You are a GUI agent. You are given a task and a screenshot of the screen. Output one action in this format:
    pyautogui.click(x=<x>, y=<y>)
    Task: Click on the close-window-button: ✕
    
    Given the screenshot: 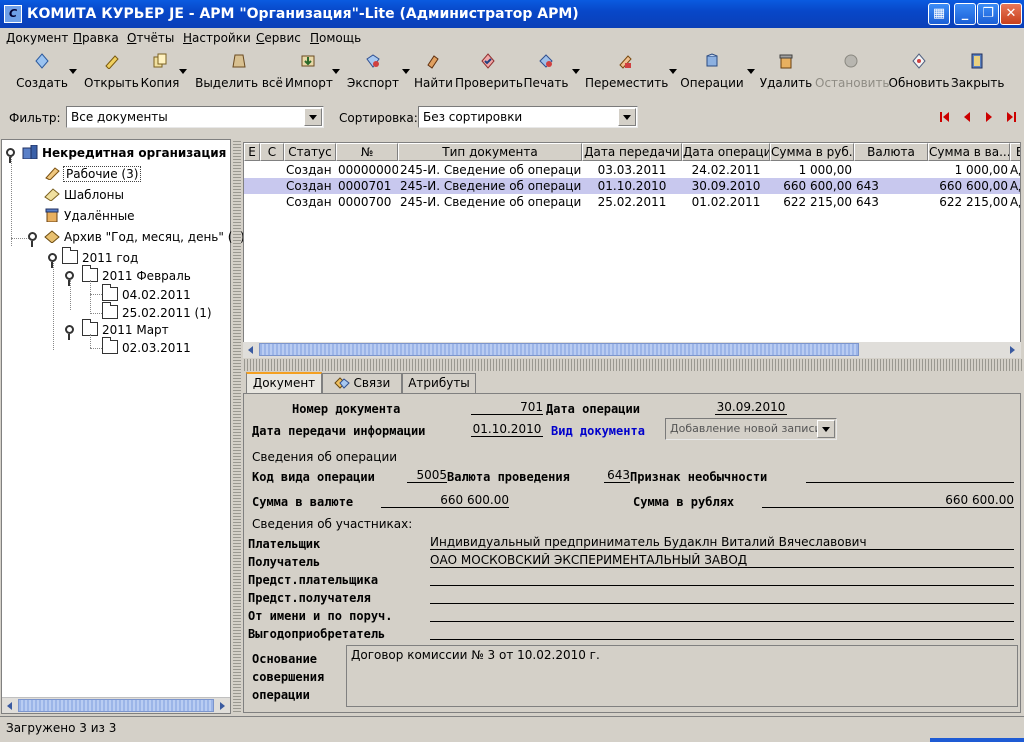 What is the action you would take?
    pyautogui.click(x=1011, y=14)
    